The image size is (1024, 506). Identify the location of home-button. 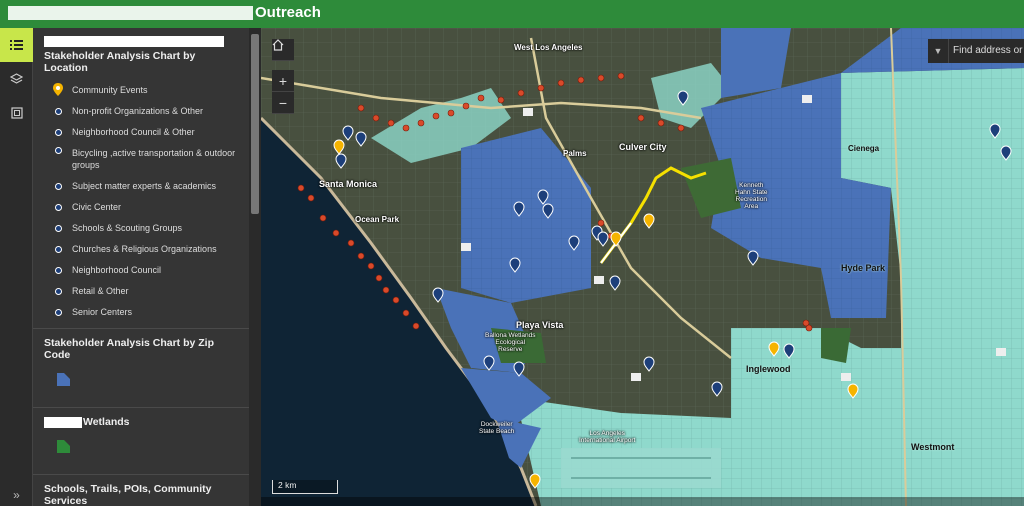
(283, 50).